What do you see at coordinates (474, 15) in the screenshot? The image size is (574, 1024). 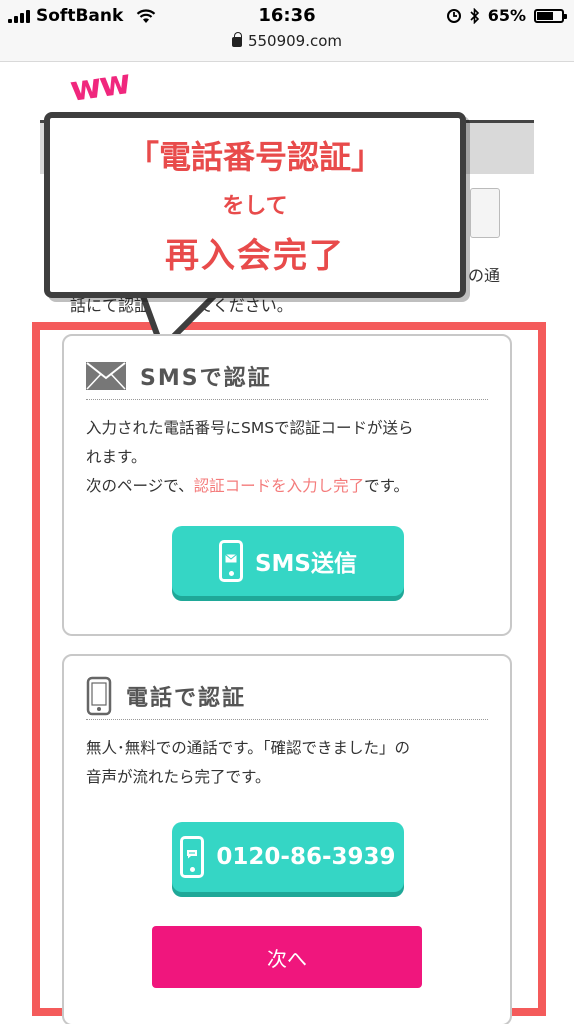 I see `bluetooth-icon` at bounding box center [474, 15].